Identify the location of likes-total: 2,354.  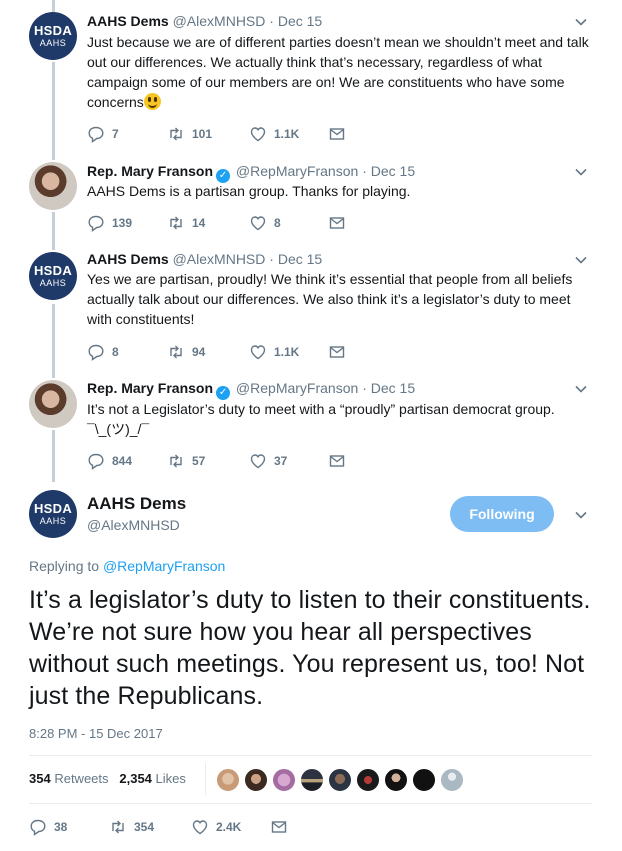
(135, 778).